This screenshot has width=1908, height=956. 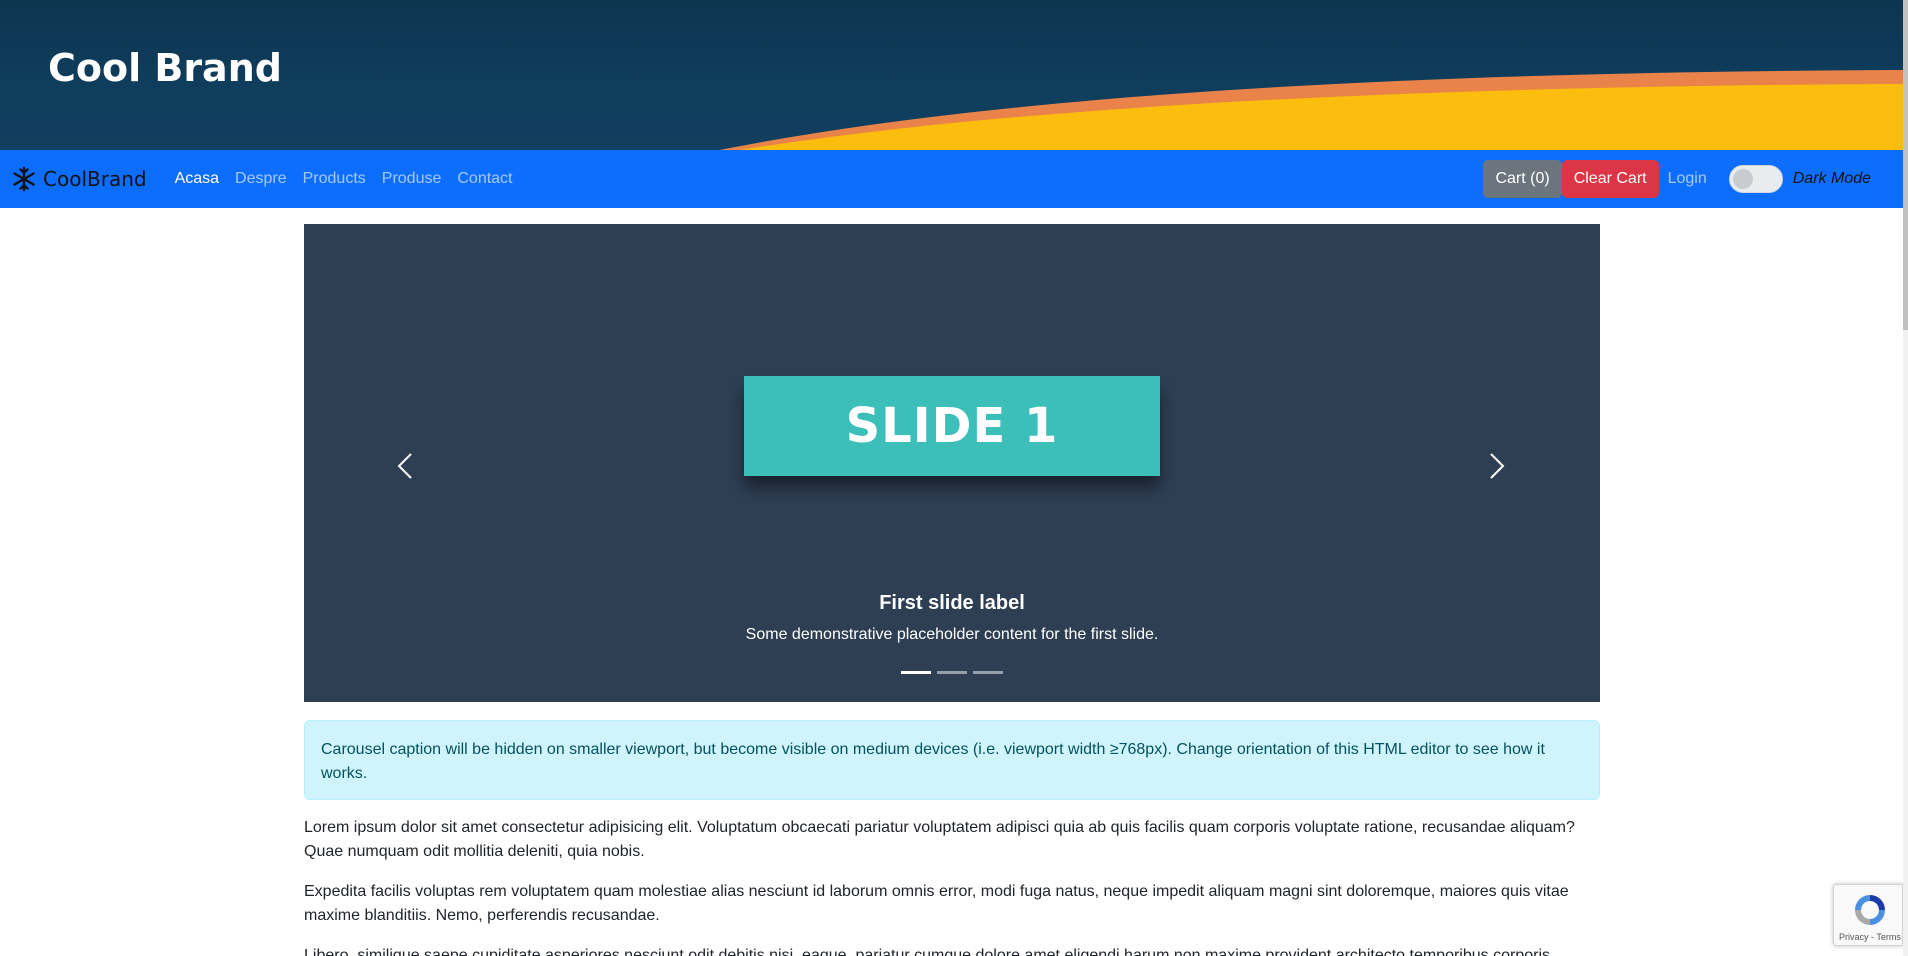 I want to click on nav-link-contact: Contact, so click(x=484, y=179).